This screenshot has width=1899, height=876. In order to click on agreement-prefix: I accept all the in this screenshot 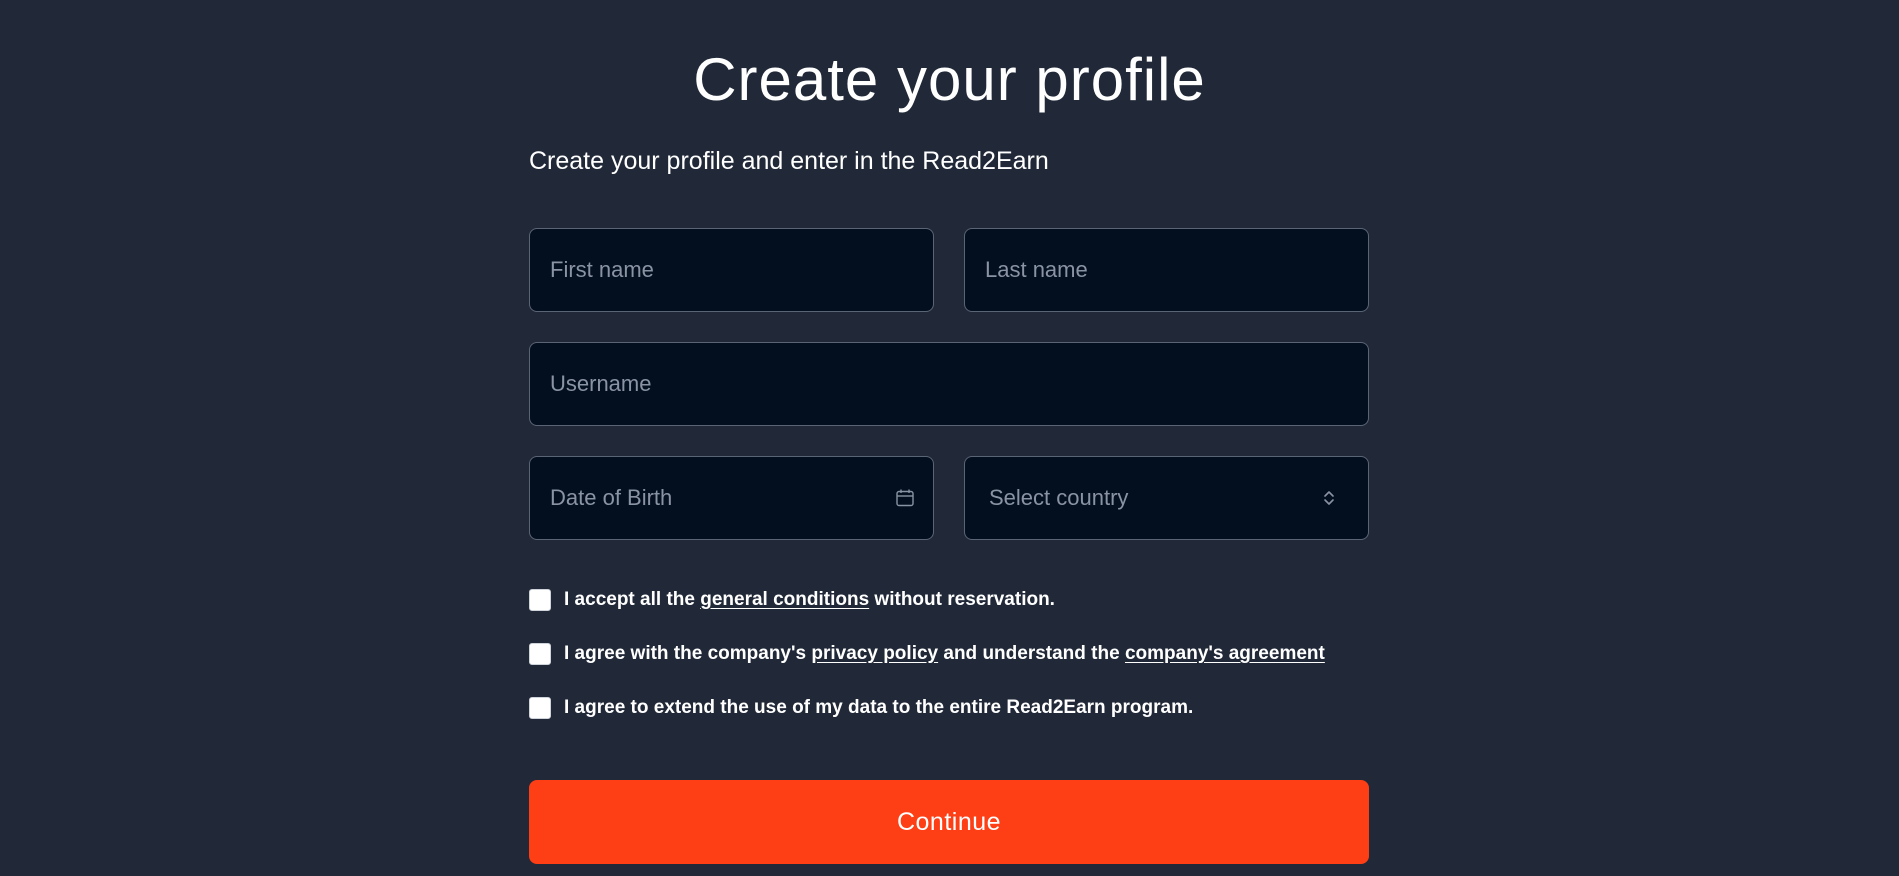, I will do `click(632, 599)`.